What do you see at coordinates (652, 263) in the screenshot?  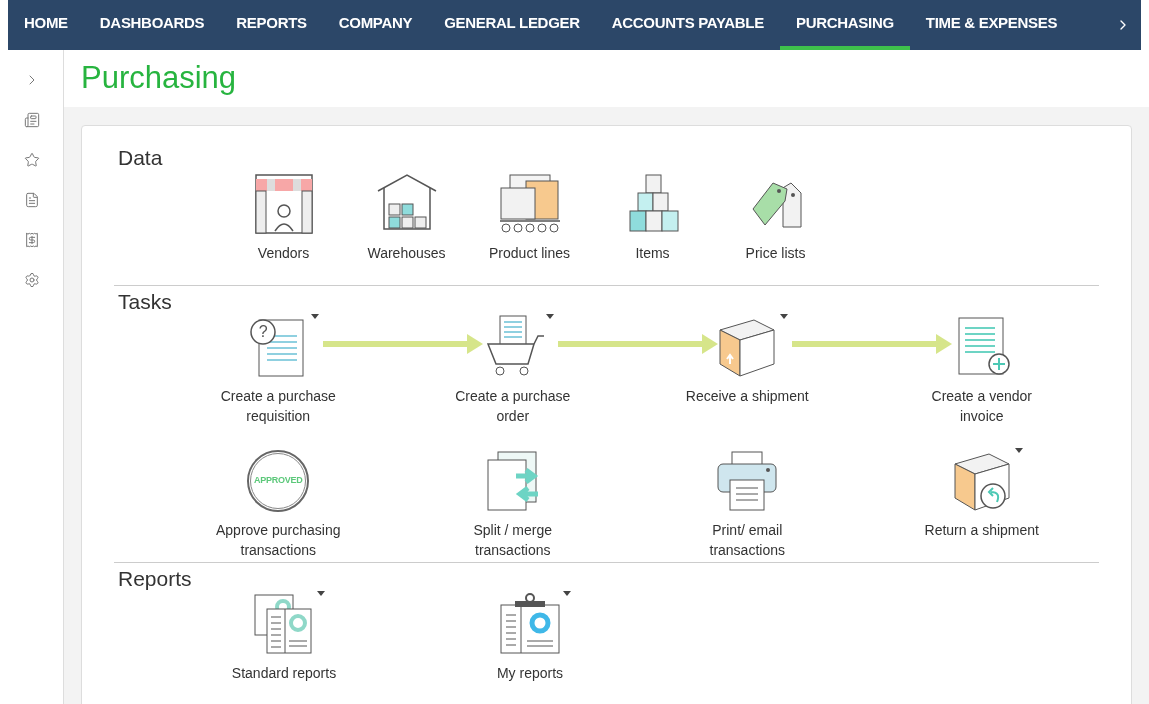 I see `tile-label: Items` at bounding box center [652, 263].